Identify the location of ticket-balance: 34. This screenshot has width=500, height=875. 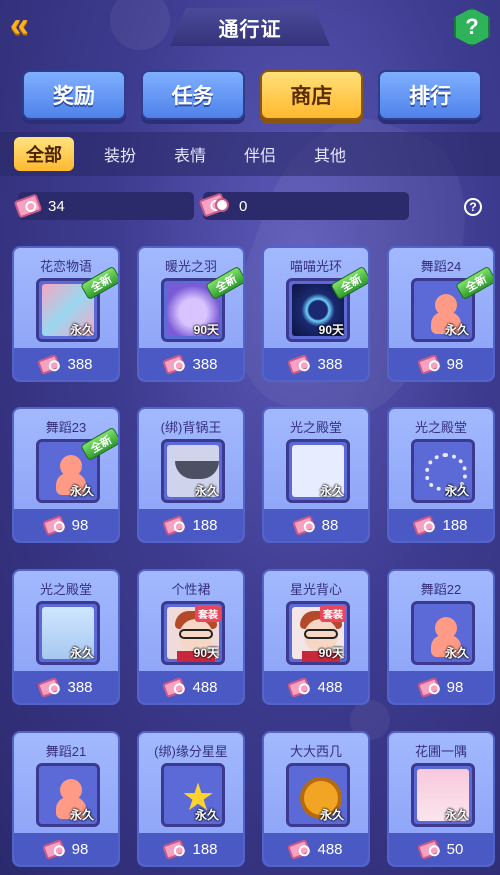
(103, 206).